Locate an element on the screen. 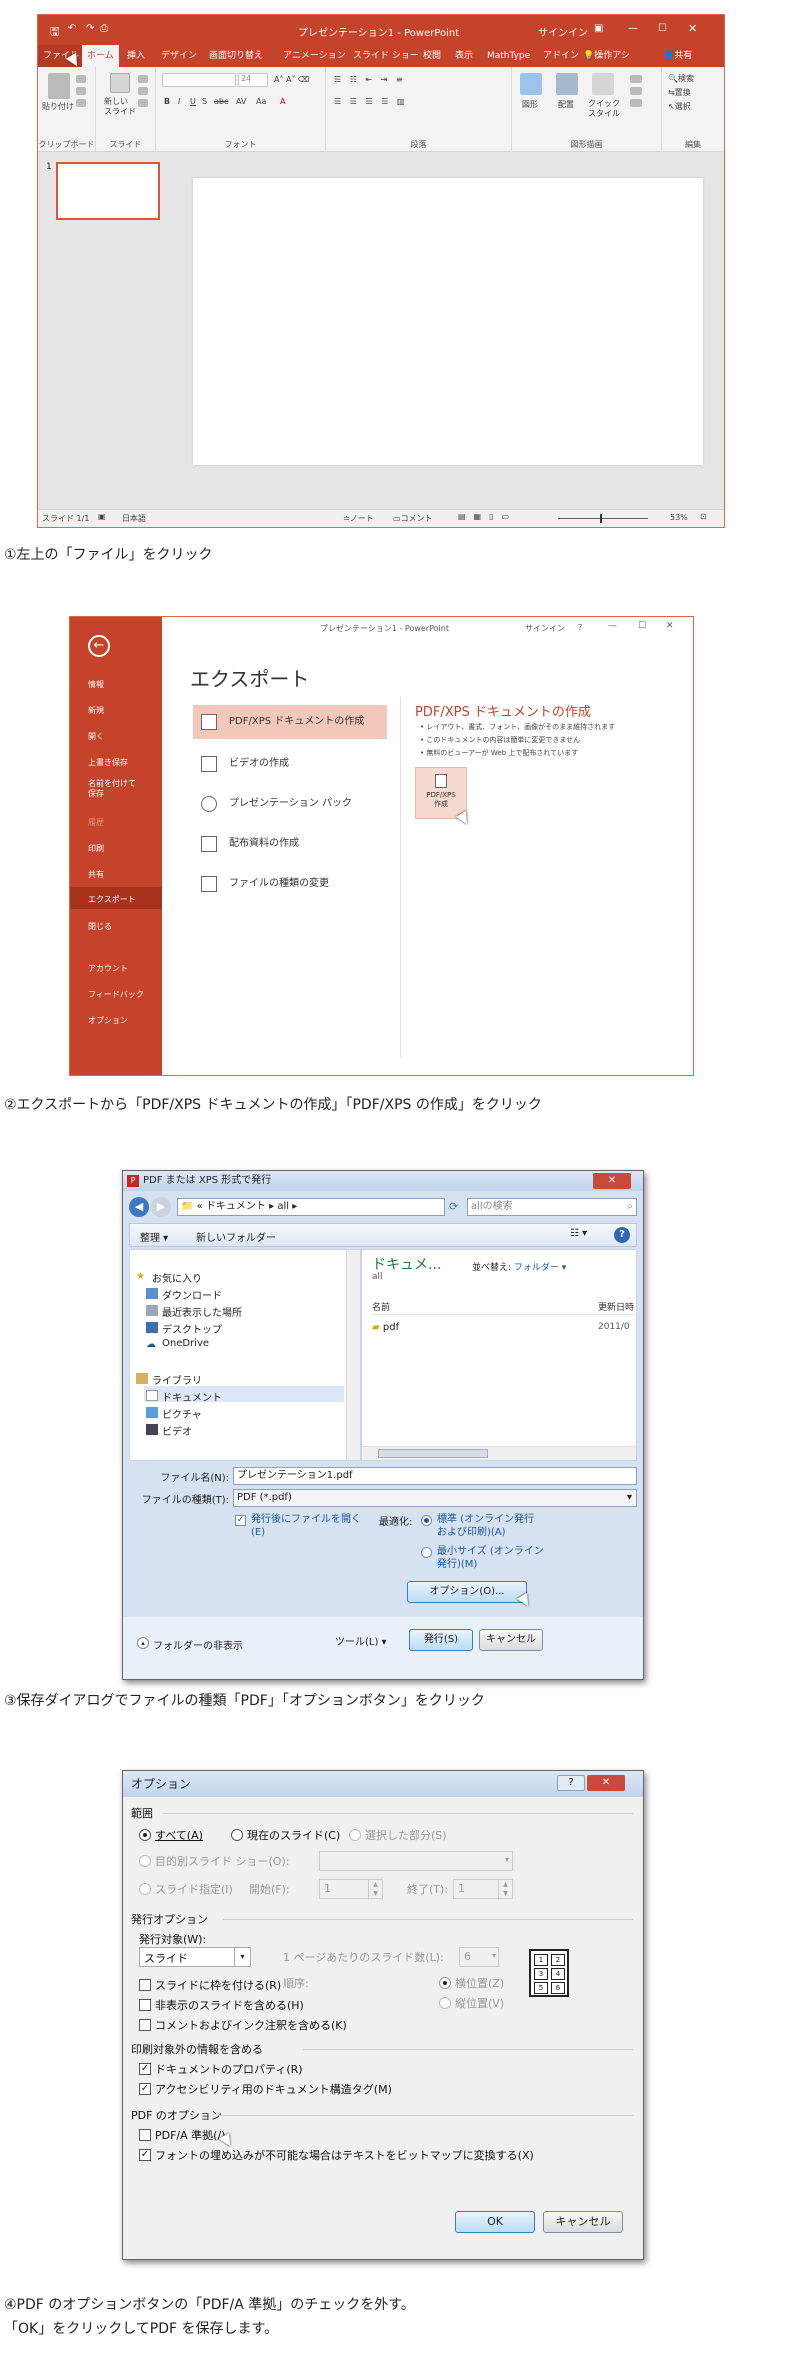  close-icon: ✕ is located at coordinates (692, 28).